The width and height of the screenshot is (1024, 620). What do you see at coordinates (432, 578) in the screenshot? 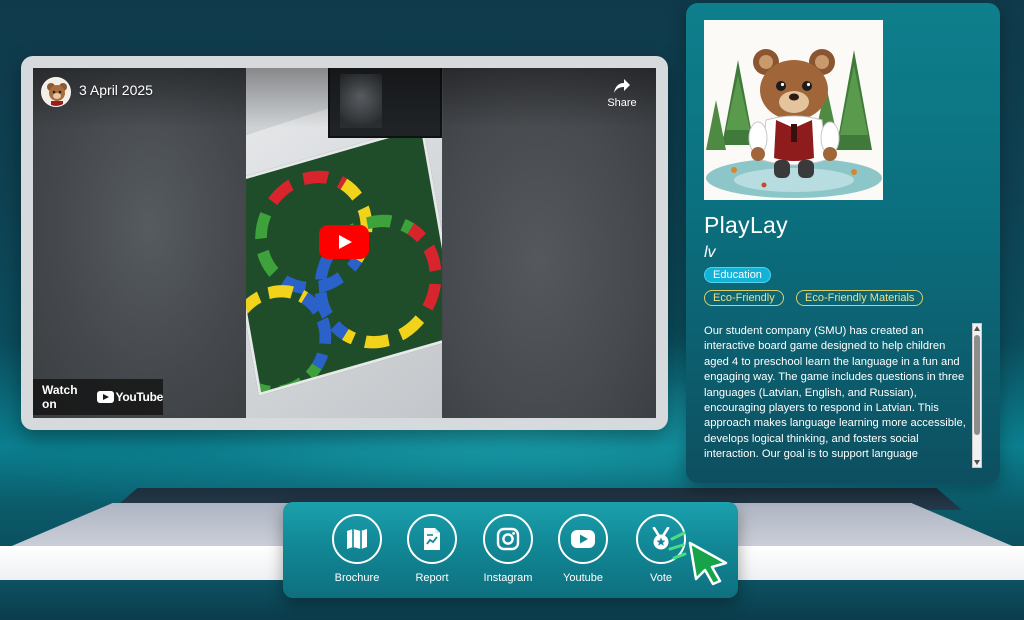
I see `report-label: Report` at bounding box center [432, 578].